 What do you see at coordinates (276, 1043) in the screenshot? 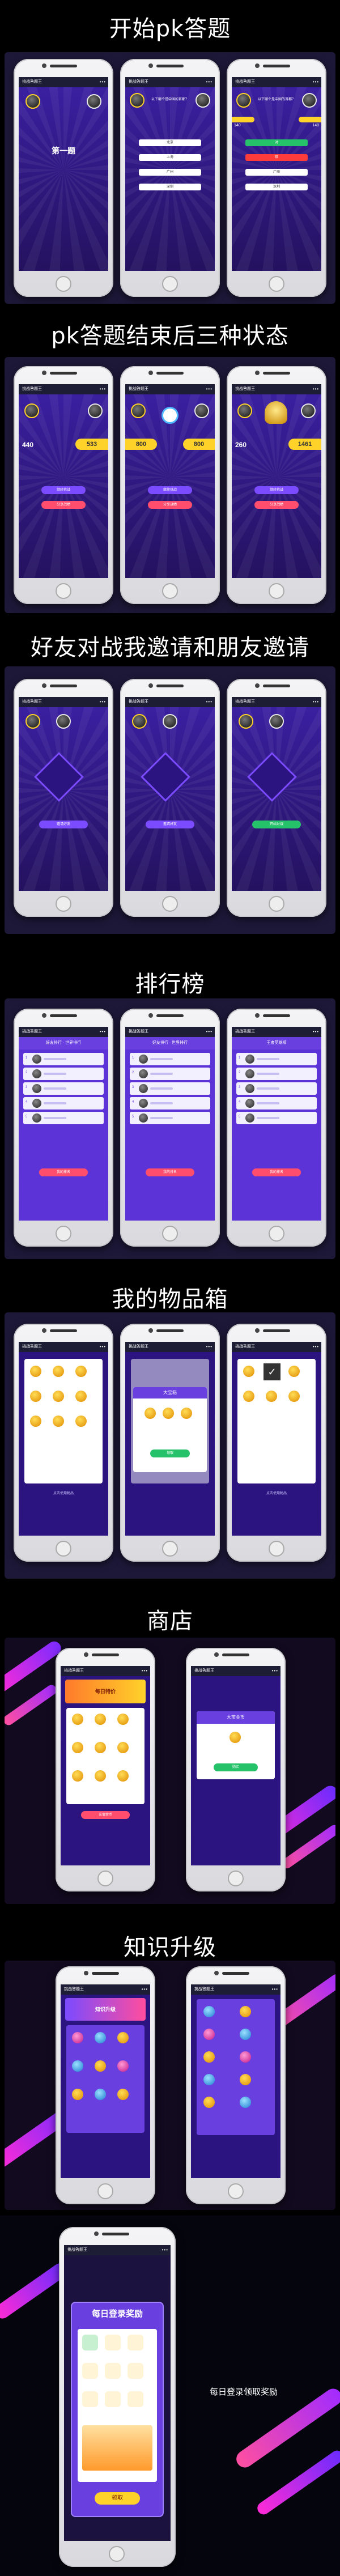
I see `rank-tab-hall: 王者英雄榜` at bounding box center [276, 1043].